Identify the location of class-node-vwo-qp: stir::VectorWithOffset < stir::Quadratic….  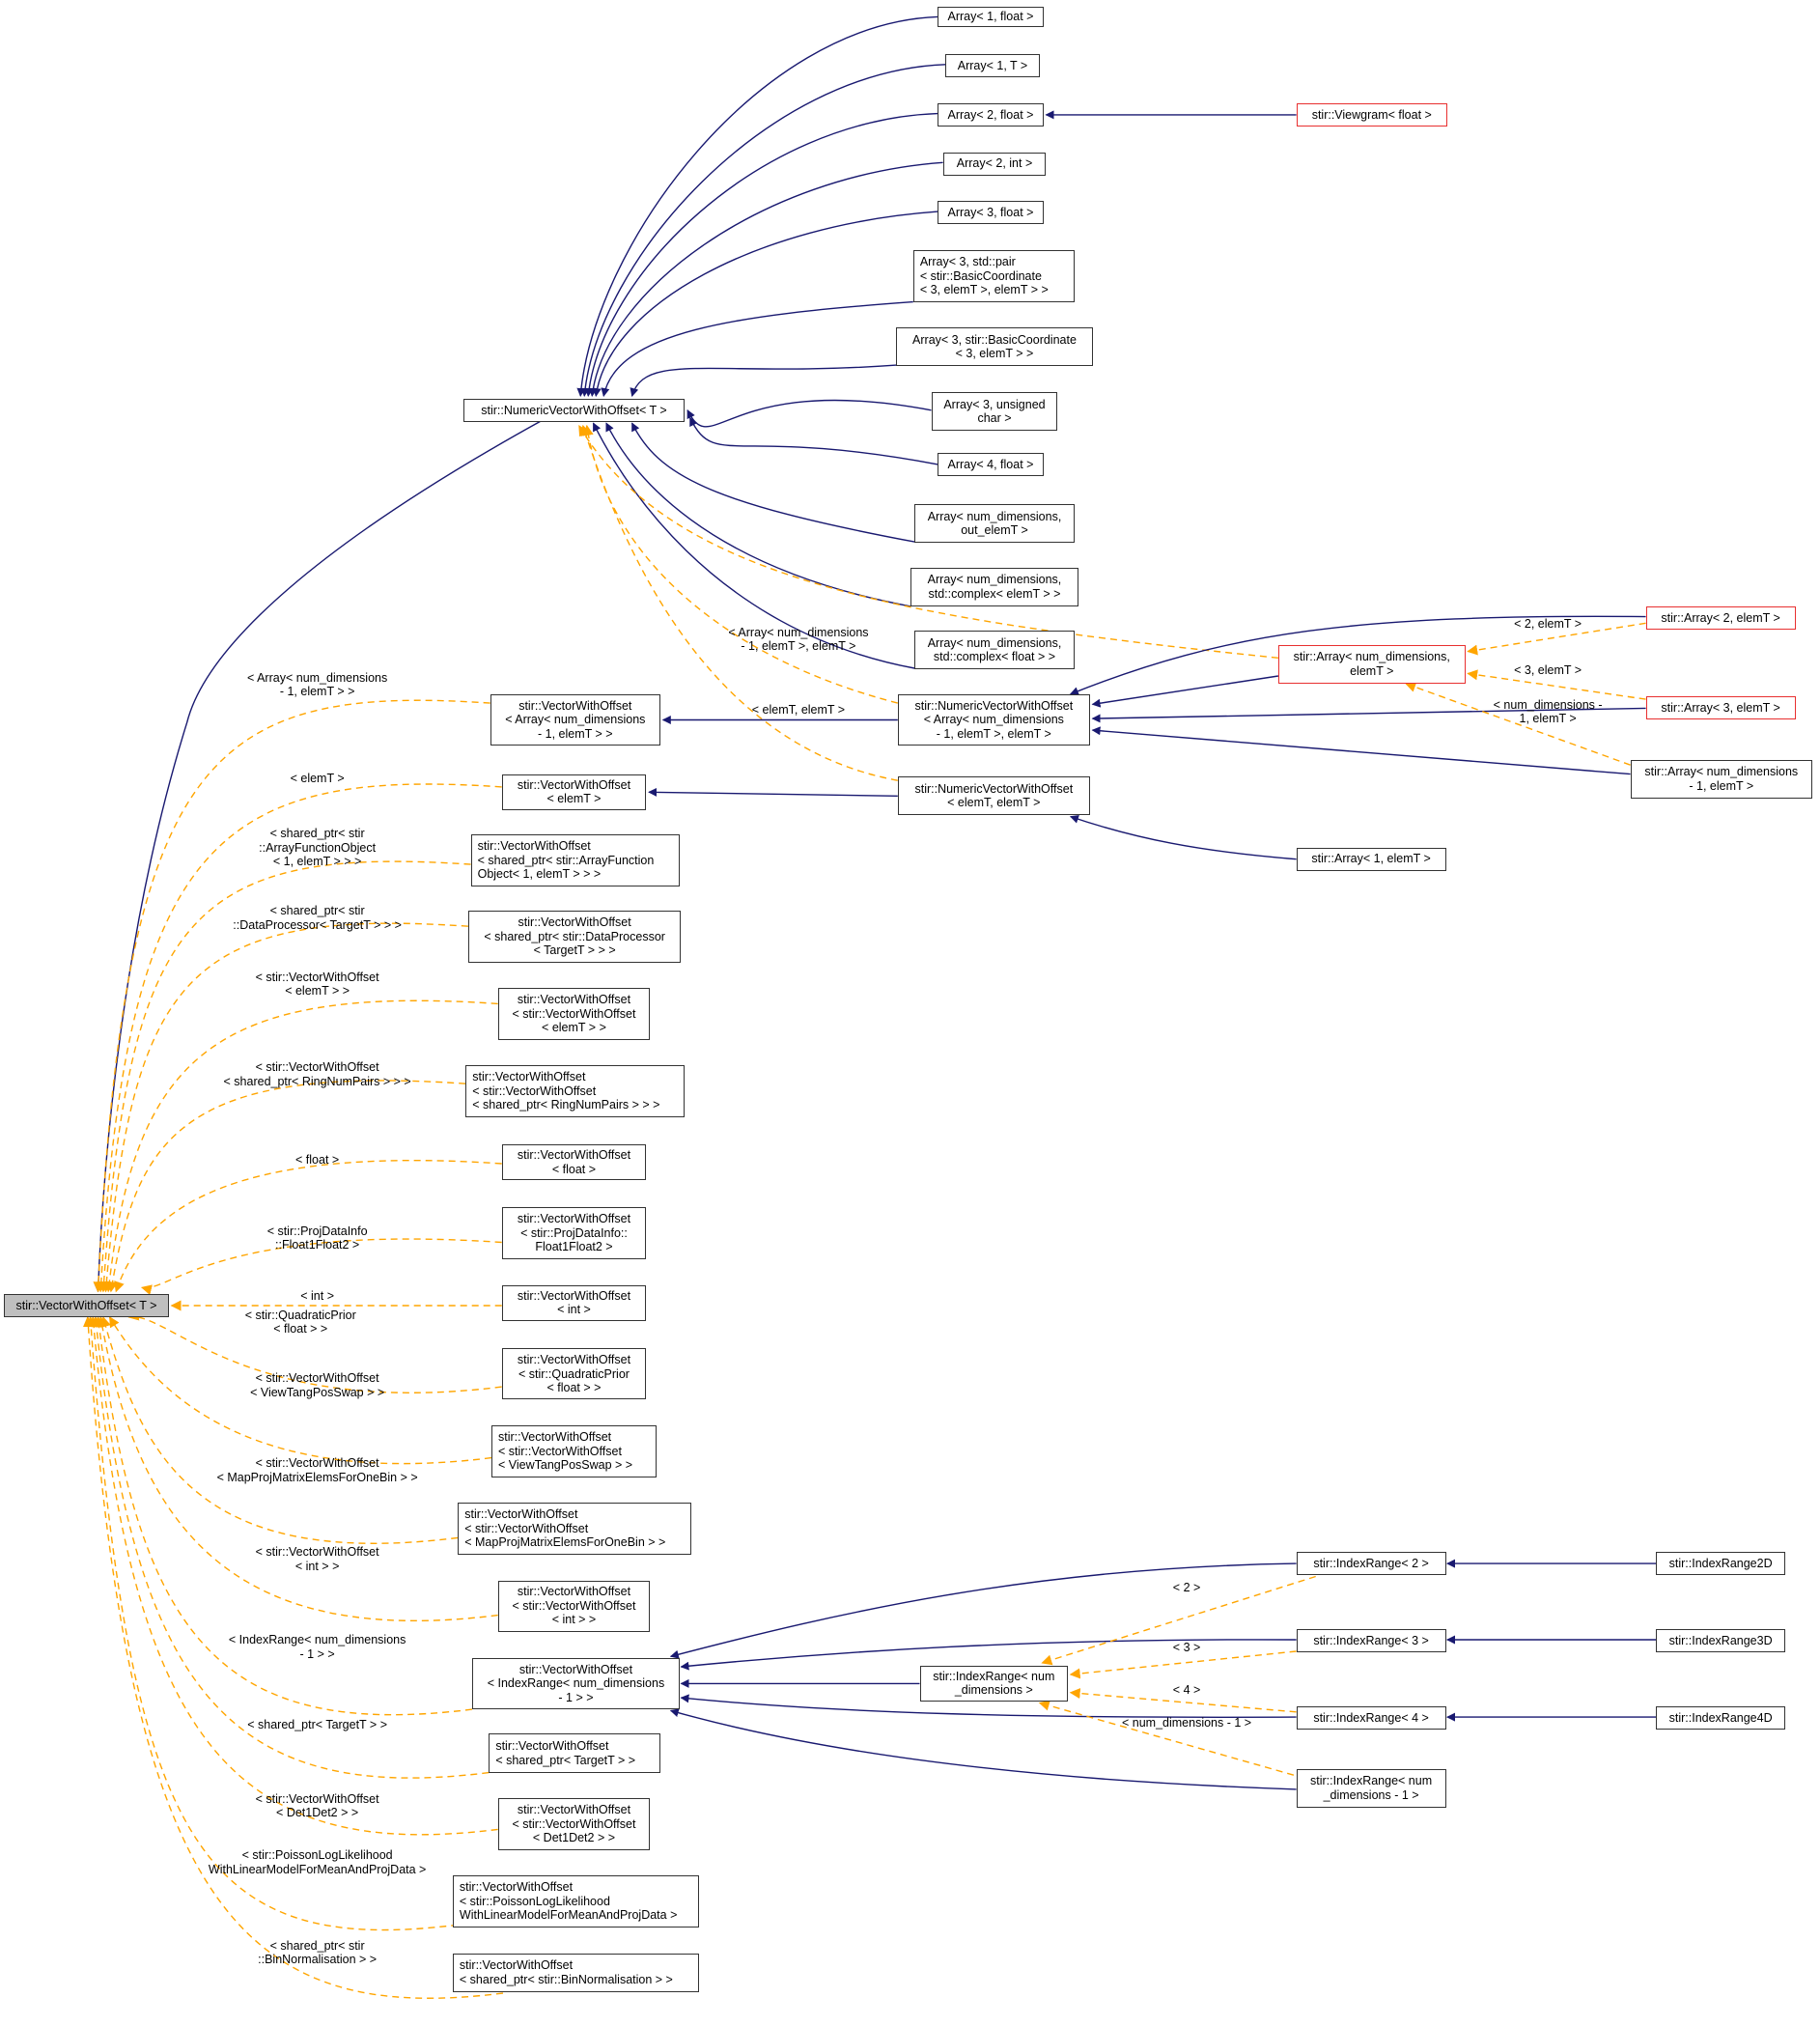
(574, 1374).